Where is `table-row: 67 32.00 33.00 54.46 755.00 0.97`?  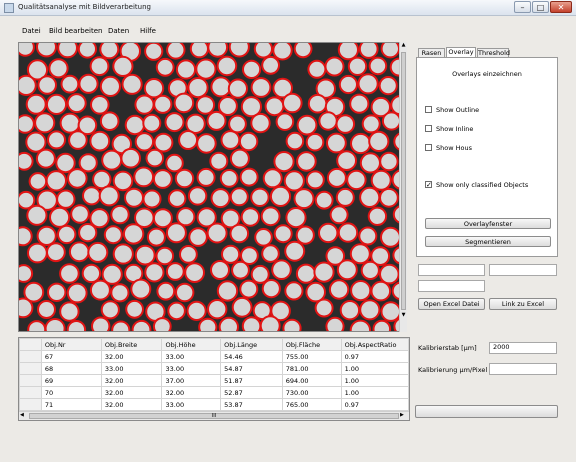
table-row: 67 32.00 33.00 54.46 755.00 0.97 is located at coordinates (214, 356).